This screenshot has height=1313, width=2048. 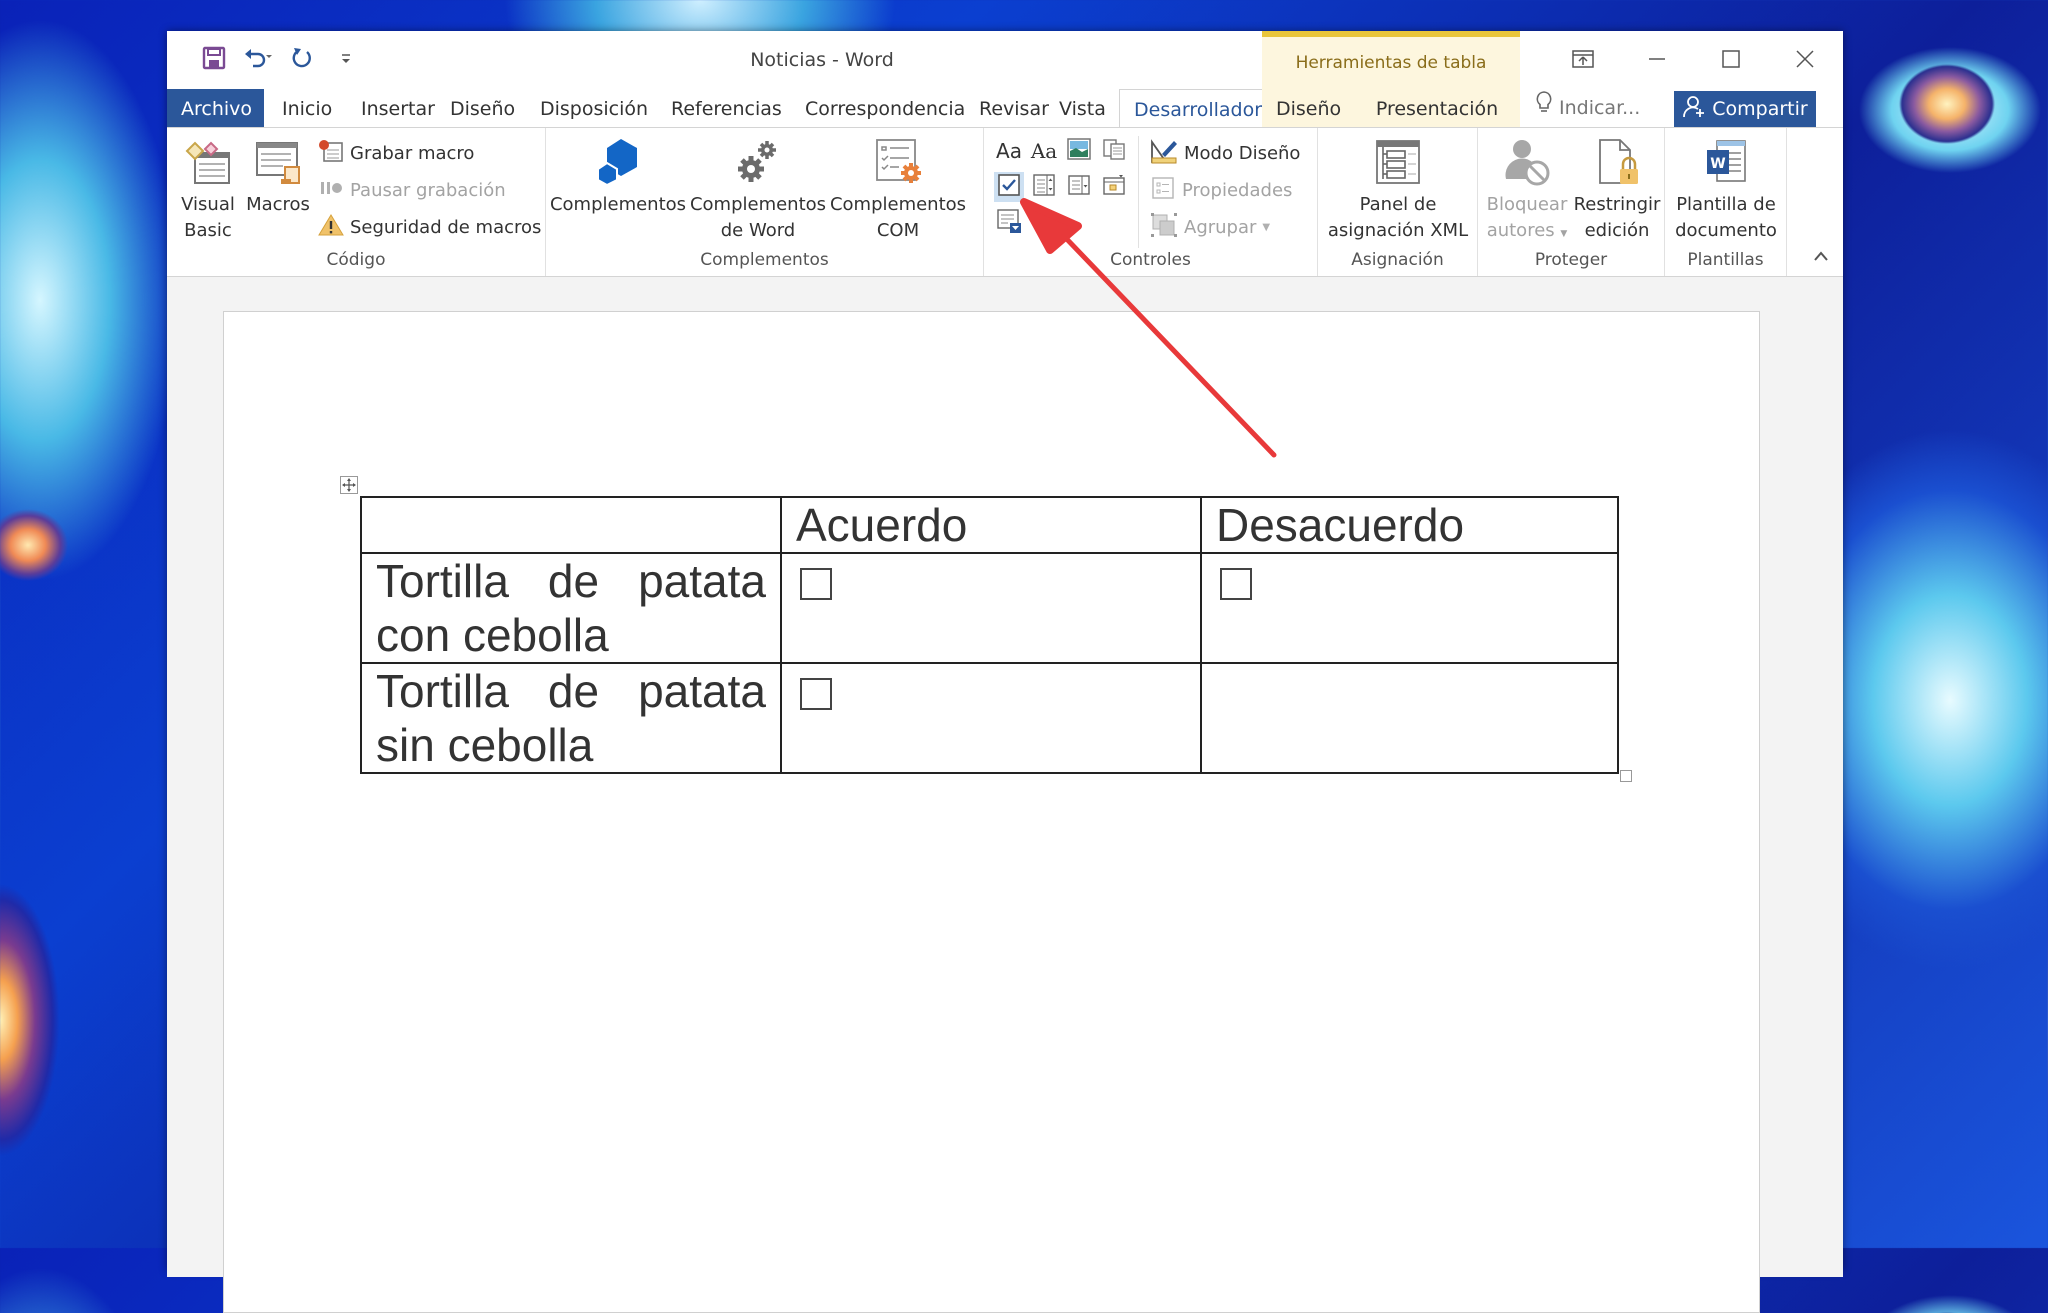 I want to click on tab-diseno: Diseño, so click(x=482, y=108).